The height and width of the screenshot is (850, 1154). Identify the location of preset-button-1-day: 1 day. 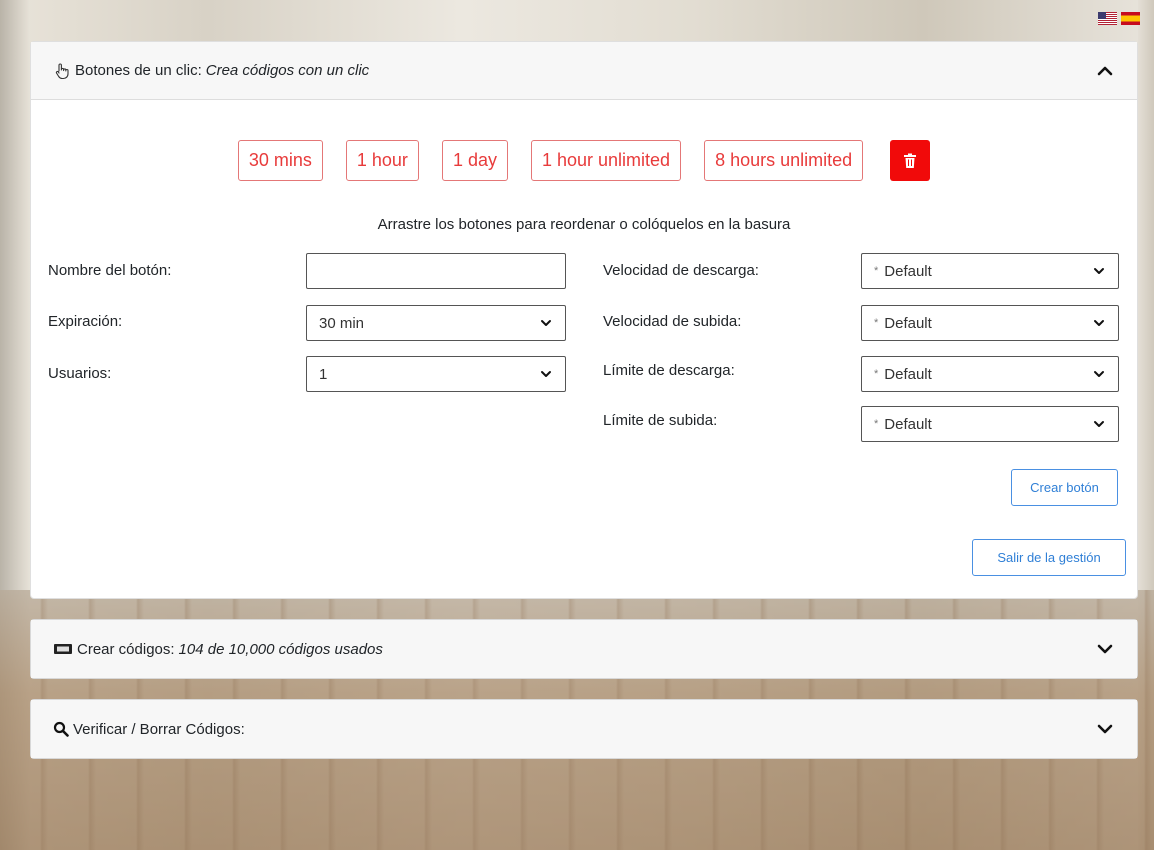
(474, 160).